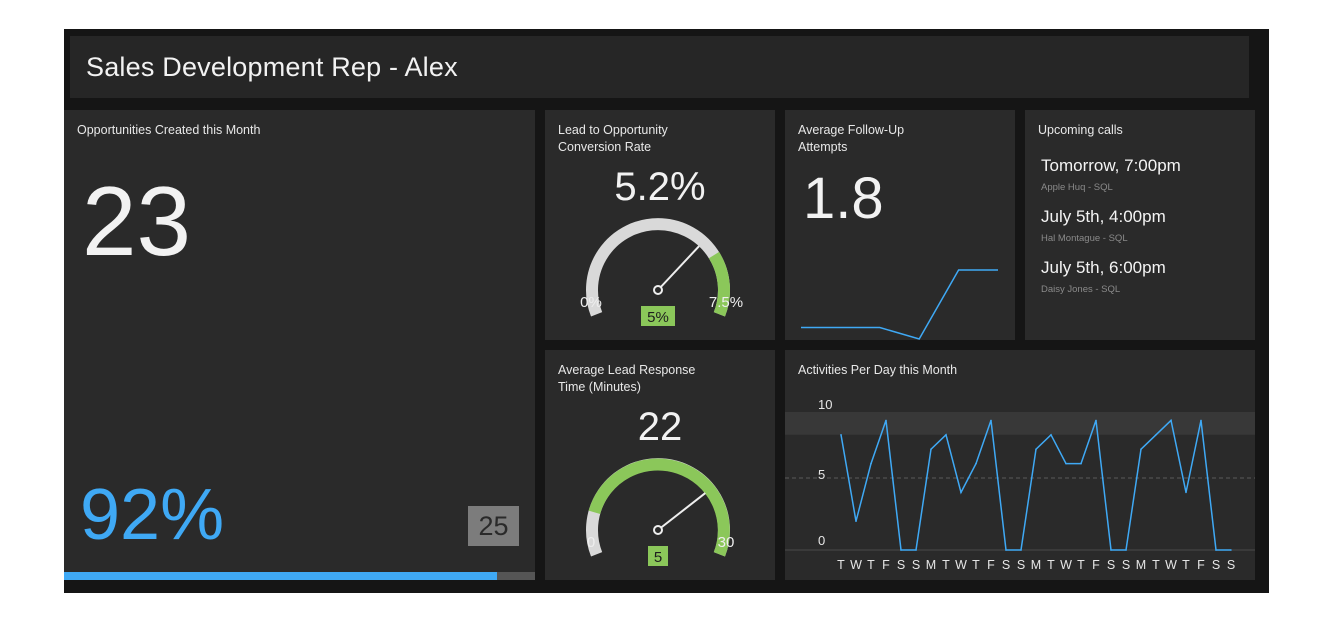 This screenshot has height=624, width=1333. I want to click on opportunities-count: 23, so click(137, 221).